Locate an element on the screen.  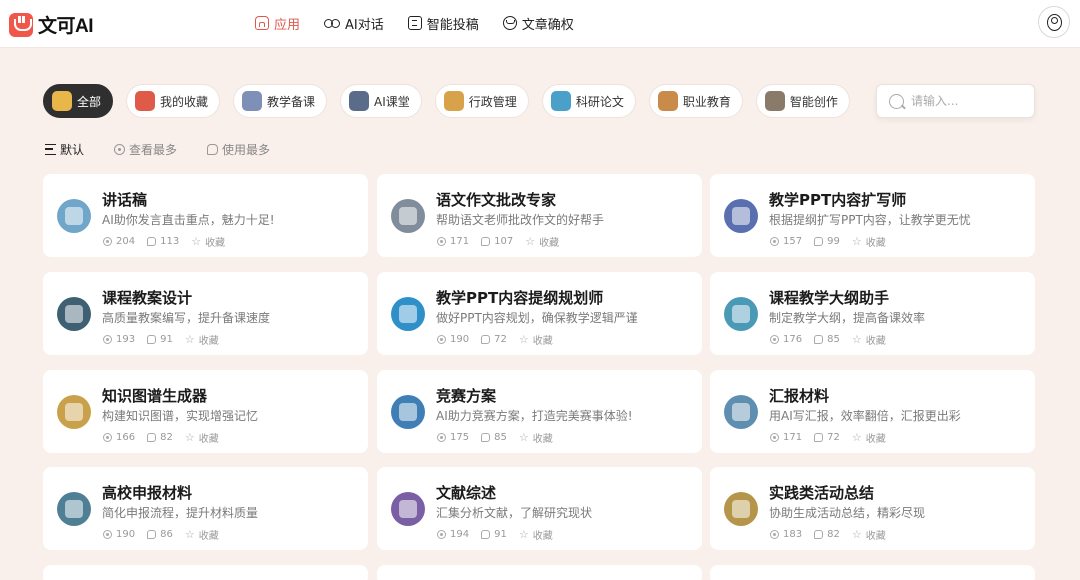
app-title: 实践类活动总结 is located at coordinates (822, 493).